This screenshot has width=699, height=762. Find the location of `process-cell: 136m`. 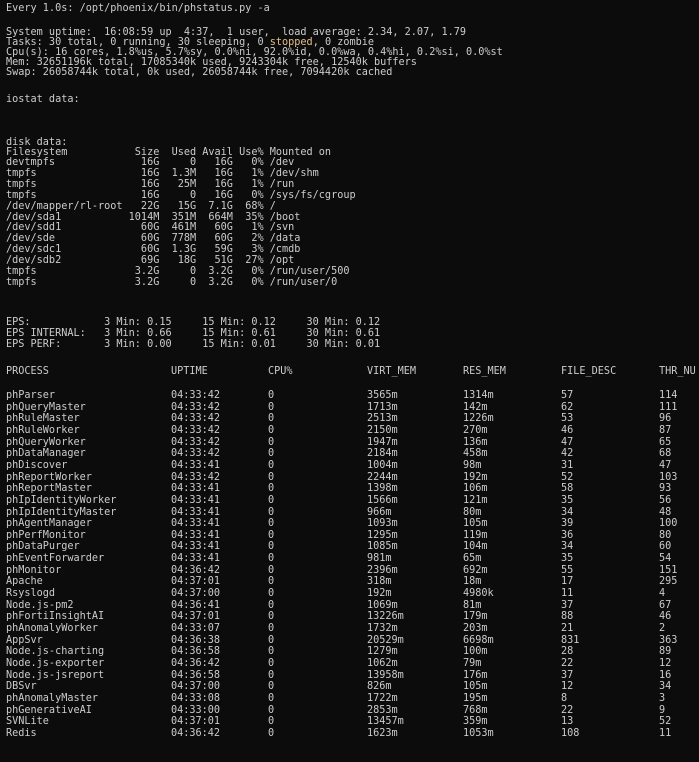

process-cell: 136m is located at coordinates (475, 442).